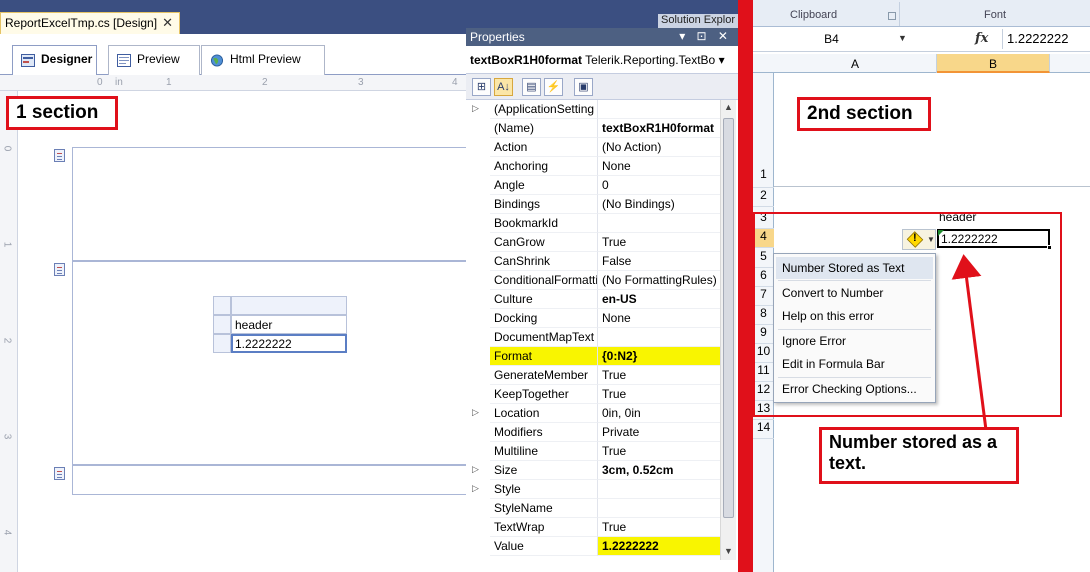  What do you see at coordinates (119, 82) in the screenshot?
I see `ruler-label: in` at bounding box center [119, 82].